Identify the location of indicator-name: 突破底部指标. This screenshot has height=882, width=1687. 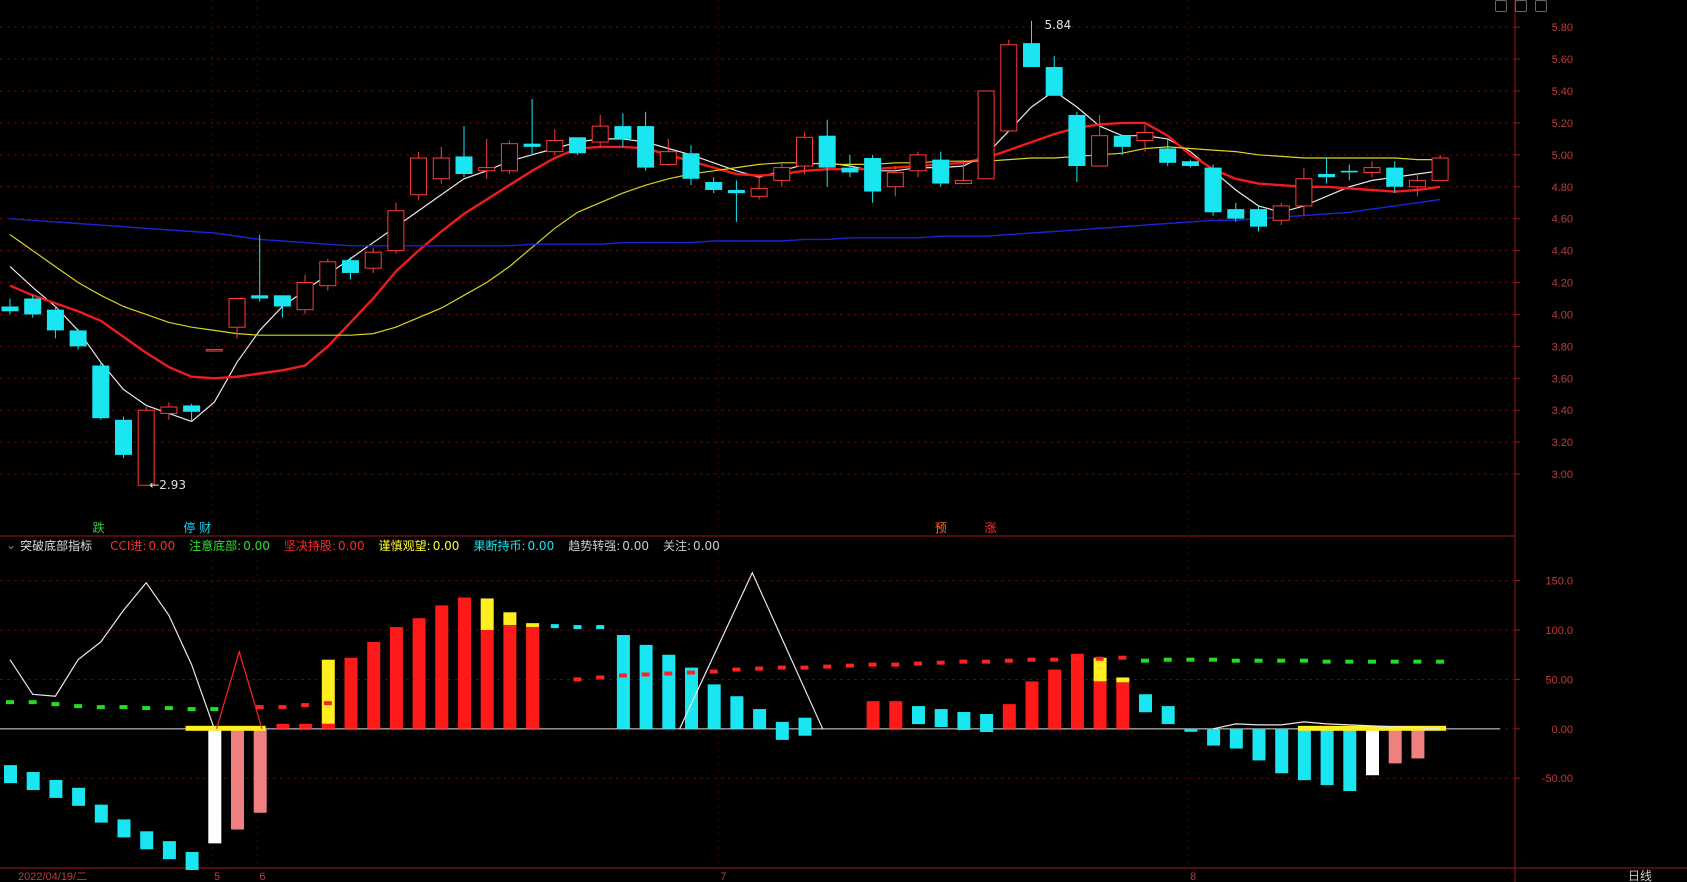
(56, 545).